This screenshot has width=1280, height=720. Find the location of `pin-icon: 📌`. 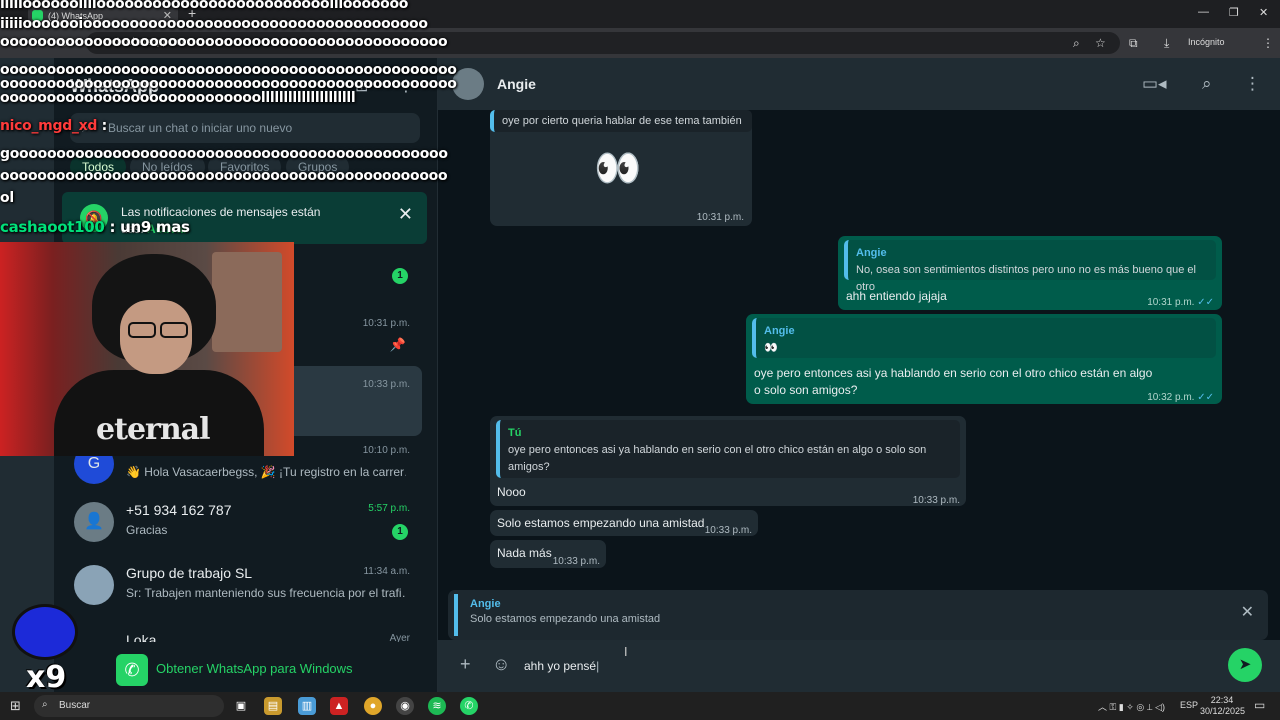

pin-icon: 📌 is located at coordinates (397, 344).